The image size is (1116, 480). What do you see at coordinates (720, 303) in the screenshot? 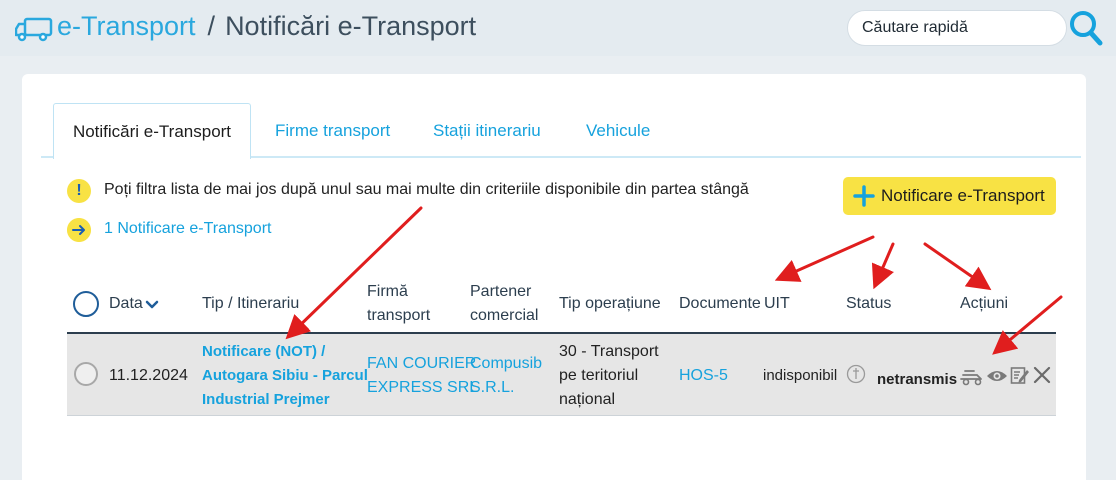
I see `col-header-documente: Documente` at bounding box center [720, 303].